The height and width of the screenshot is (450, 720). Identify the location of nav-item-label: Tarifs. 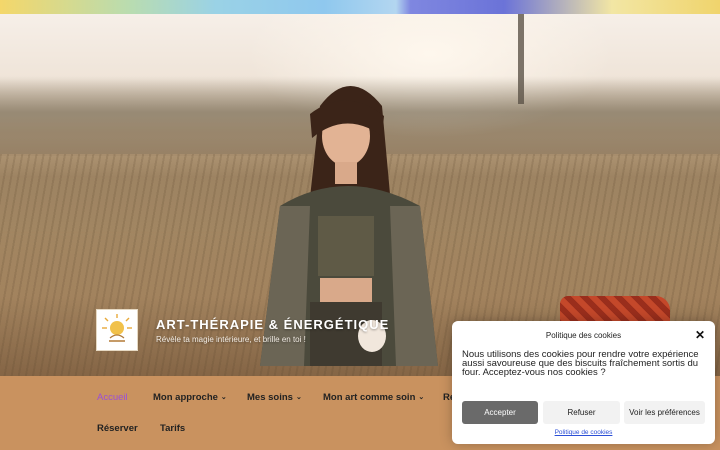
(173, 428).